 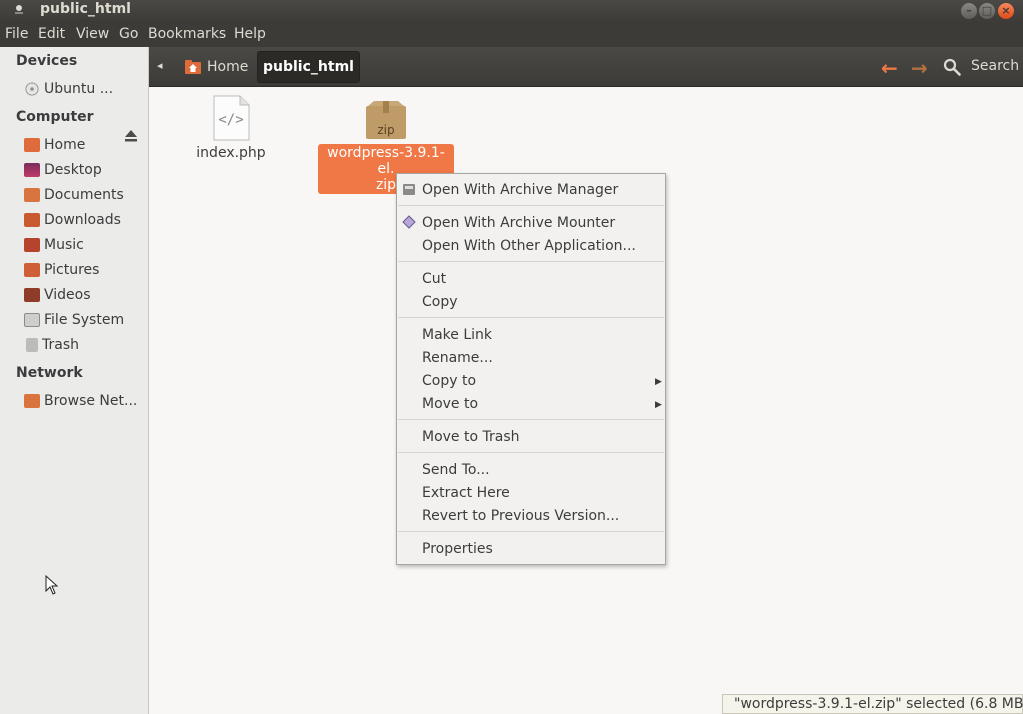 I want to click on sidebar-item-pictures: Pictures, so click(x=84, y=270).